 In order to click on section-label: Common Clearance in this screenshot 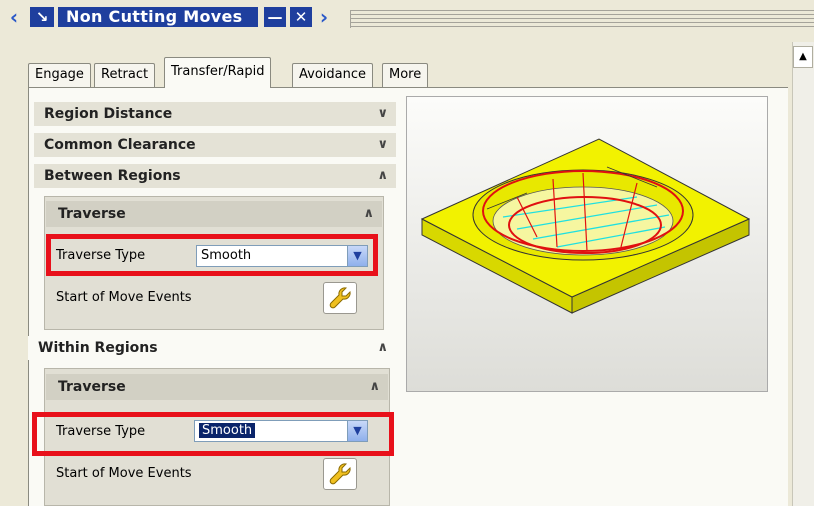, I will do `click(120, 145)`.